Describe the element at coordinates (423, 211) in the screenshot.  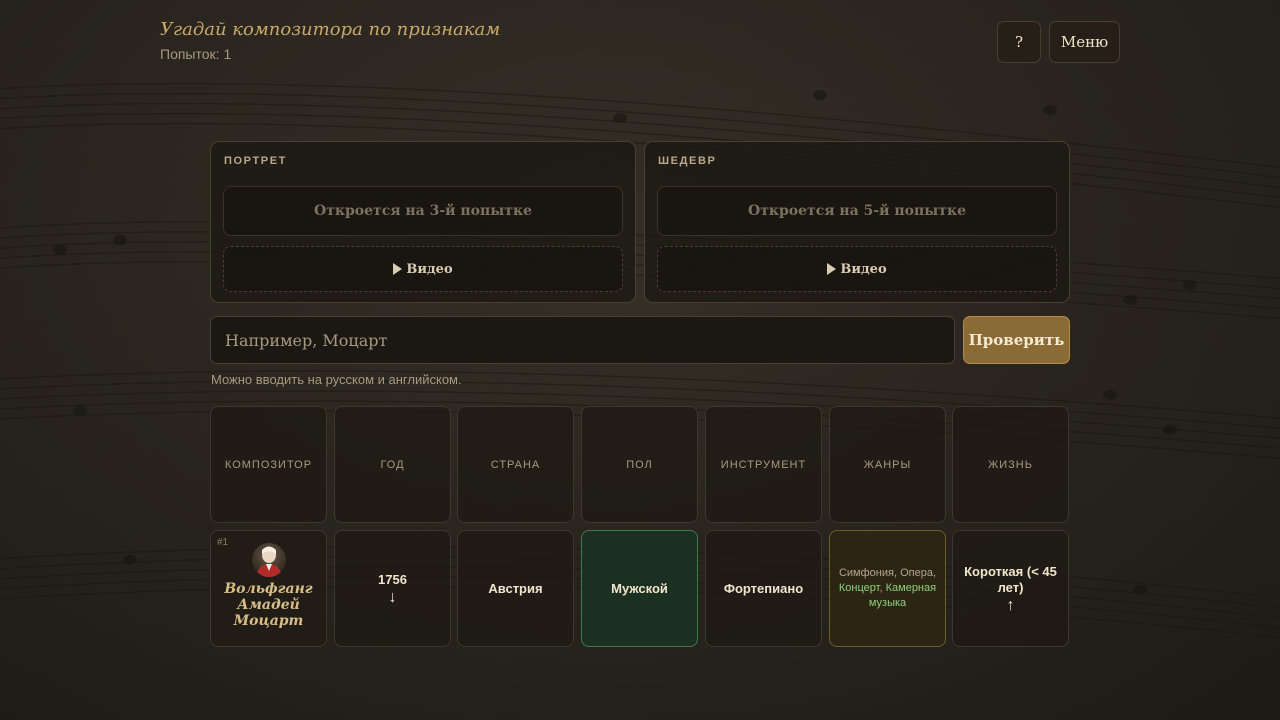
I see `portrait-locked-message: Откроется на 3-й попытке` at that location.